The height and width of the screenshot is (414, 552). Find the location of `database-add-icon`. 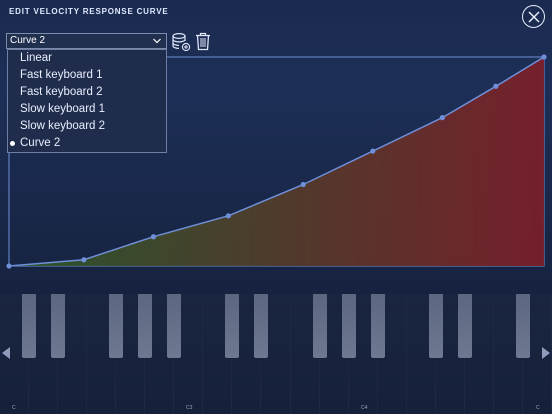

database-add-icon is located at coordinates (181, 42).